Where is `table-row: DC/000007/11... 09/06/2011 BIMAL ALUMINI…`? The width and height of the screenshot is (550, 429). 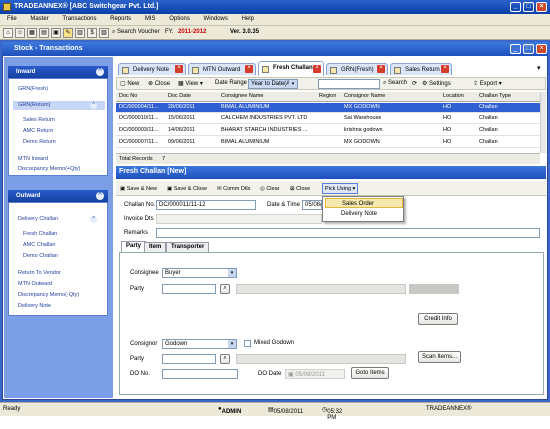
table-row: DC/000007/11... 09/06/2011 BIMAL ALUMINI… is located at coordinates (328, 143).